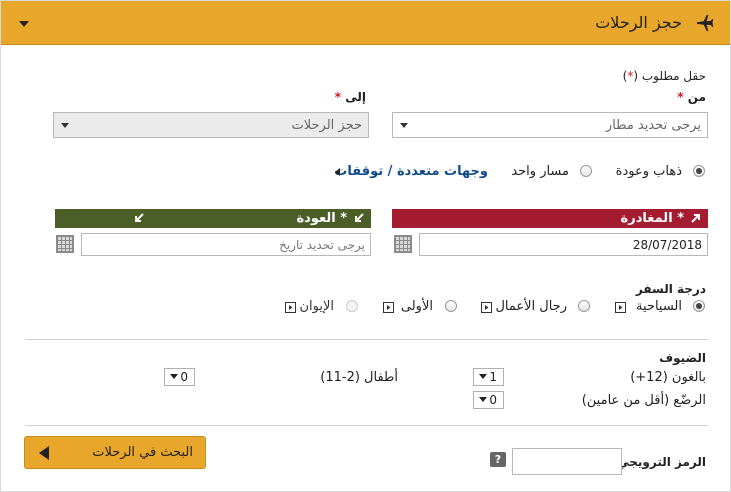  I want to click on cabin-first-radio, so click(451, 306).